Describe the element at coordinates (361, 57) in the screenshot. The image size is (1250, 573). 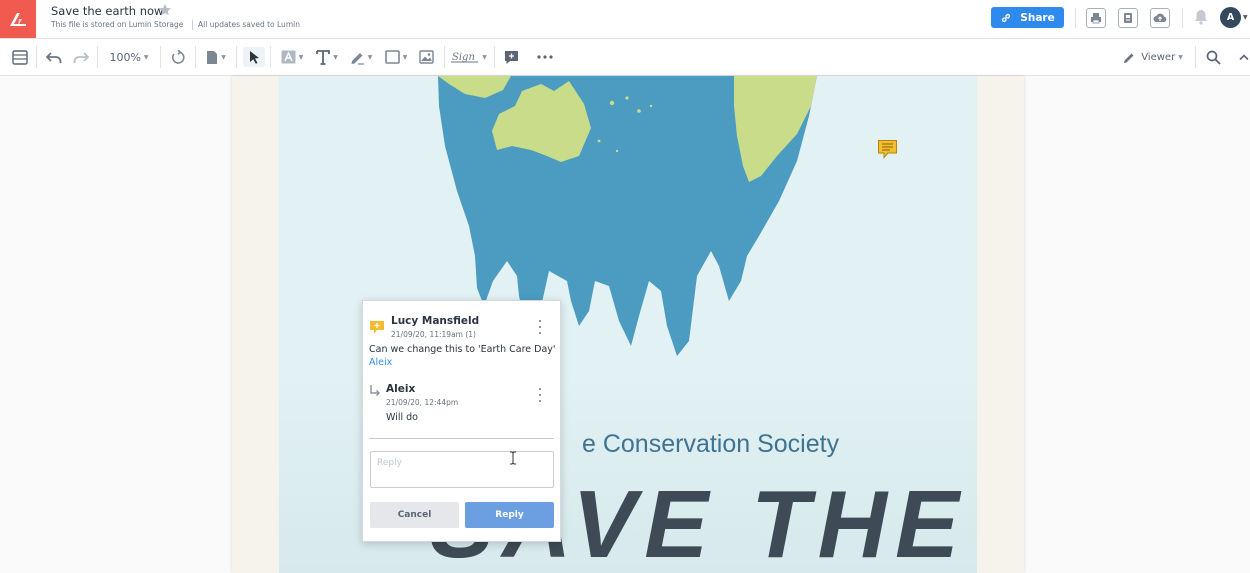
I see `draw-tool-button: ▼` at that location.